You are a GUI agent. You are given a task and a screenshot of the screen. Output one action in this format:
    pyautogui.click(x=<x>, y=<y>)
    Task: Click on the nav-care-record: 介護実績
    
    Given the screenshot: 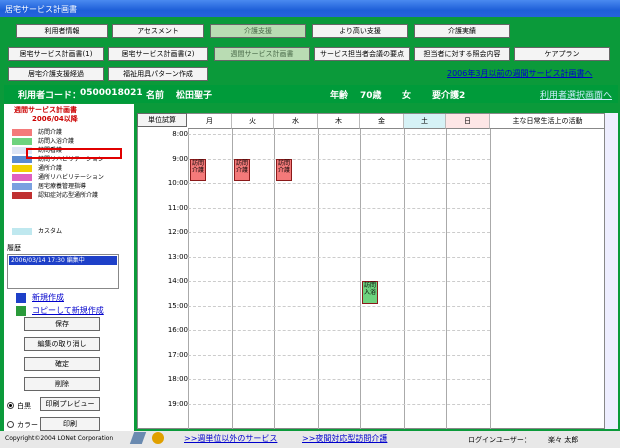 What is the action you would take?
    pyautogui.click(x=462, y=31)
    